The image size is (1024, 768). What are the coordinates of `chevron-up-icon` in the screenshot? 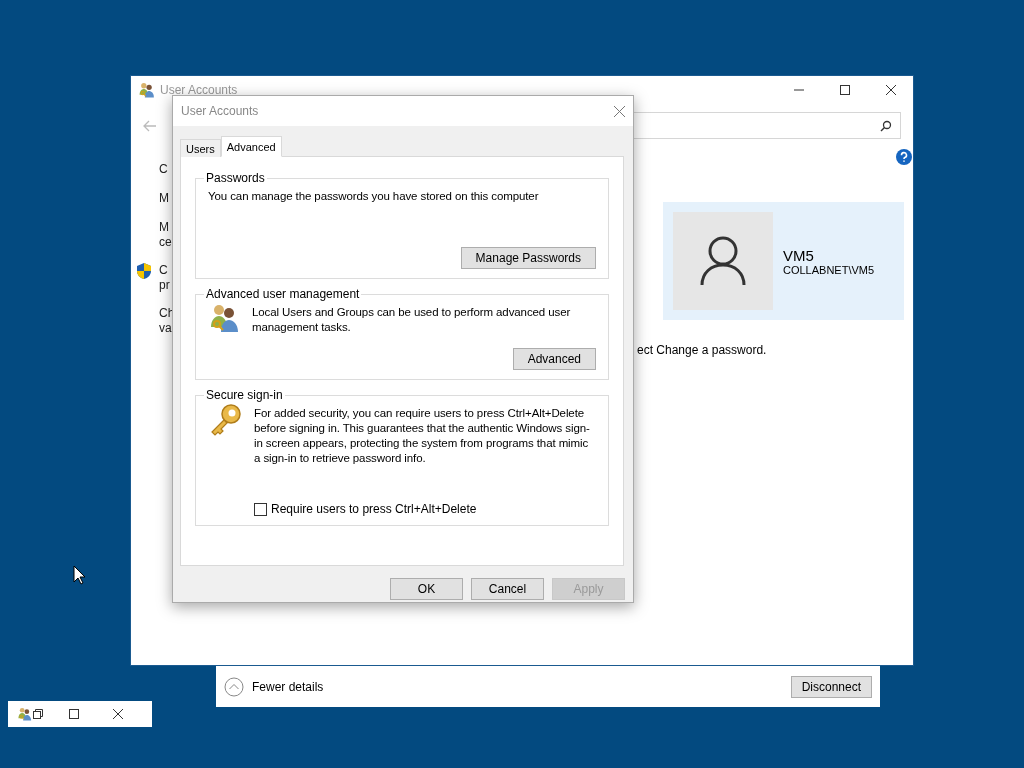 It's located at (234, 686).